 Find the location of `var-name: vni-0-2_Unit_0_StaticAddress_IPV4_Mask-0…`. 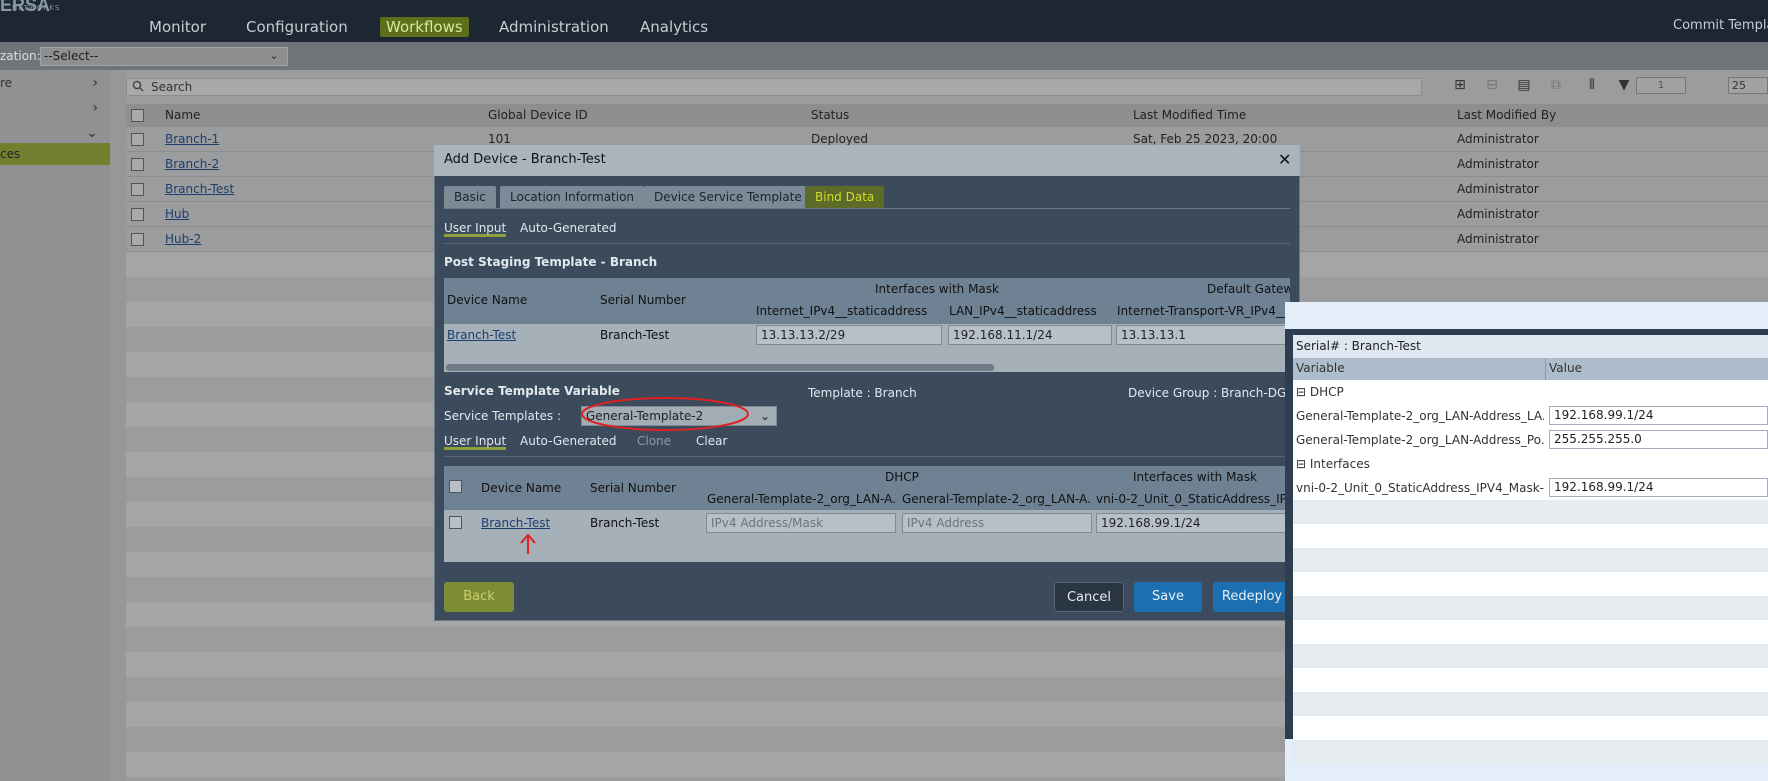

var-name: vni-0-2_Unit_0_StaticAddress_IPV4_Mask-0… is located at coordinates (1420, 488).